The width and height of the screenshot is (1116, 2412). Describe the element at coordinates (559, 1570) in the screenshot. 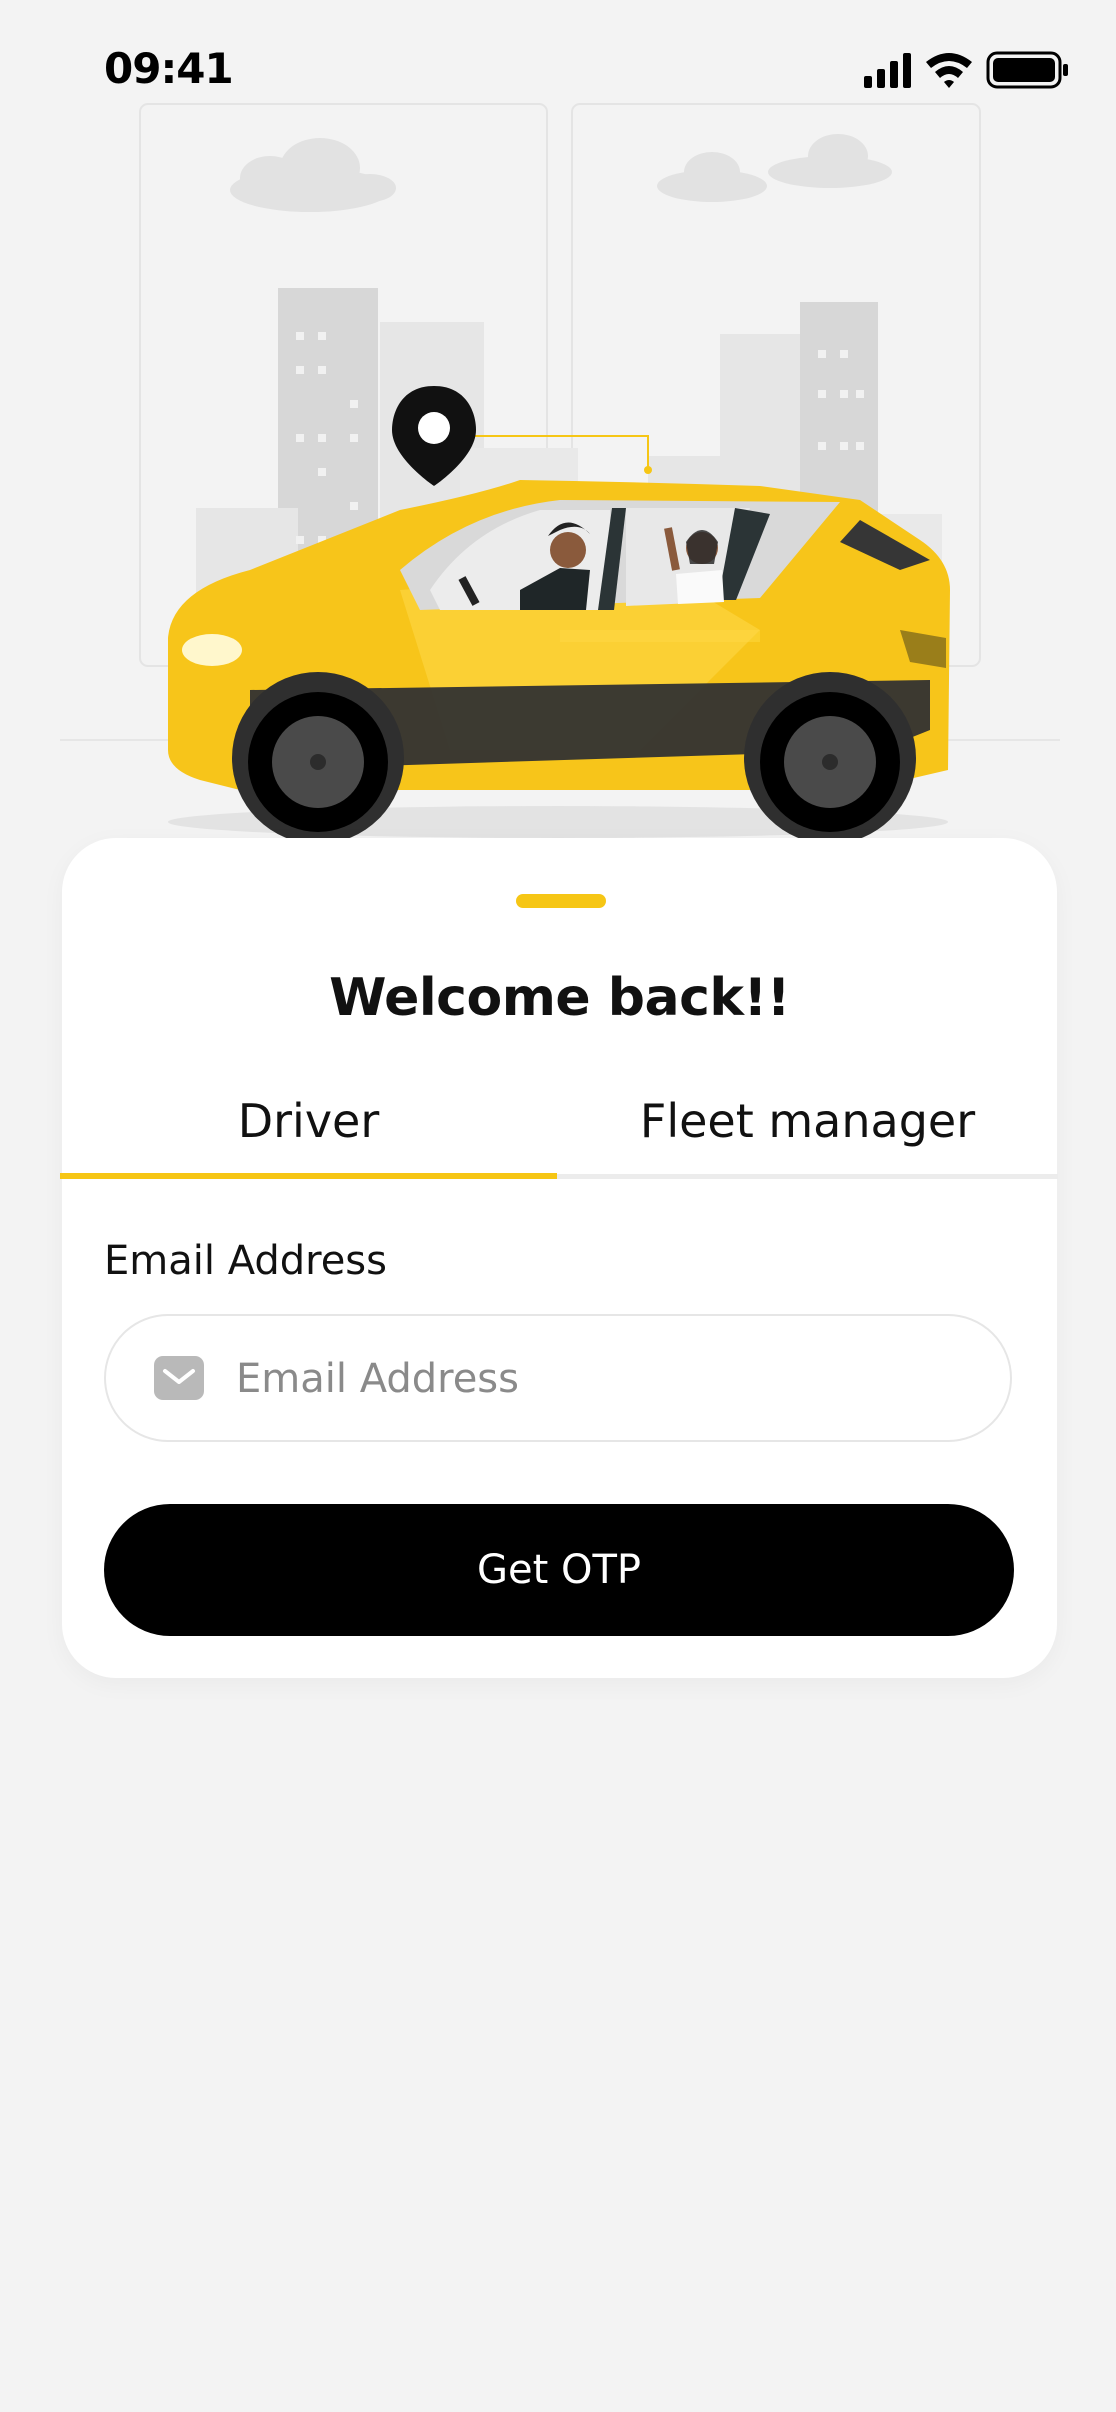

I see `get-otp-button: Get OTP` at that location.